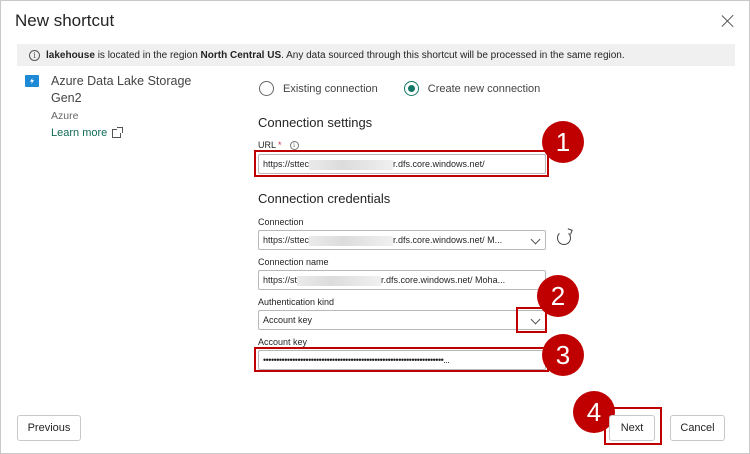  What do you see at coordinates (401, 359) in the screenshot?
I see `callout-highlight-account-key` at bounding box center [401, 359].